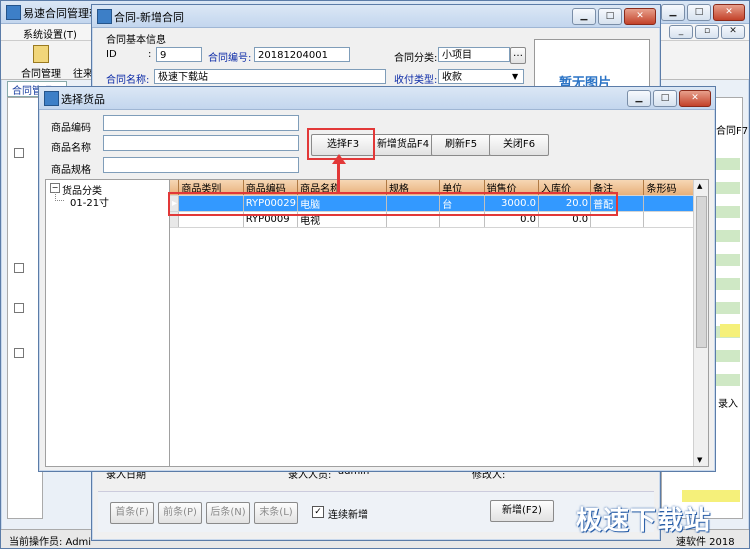 This screenshot has width=750, height=549. Describe the element at coordinates (136, 40) in the screenshot. I see `contract-section-title: 合同基本信息` at that location.